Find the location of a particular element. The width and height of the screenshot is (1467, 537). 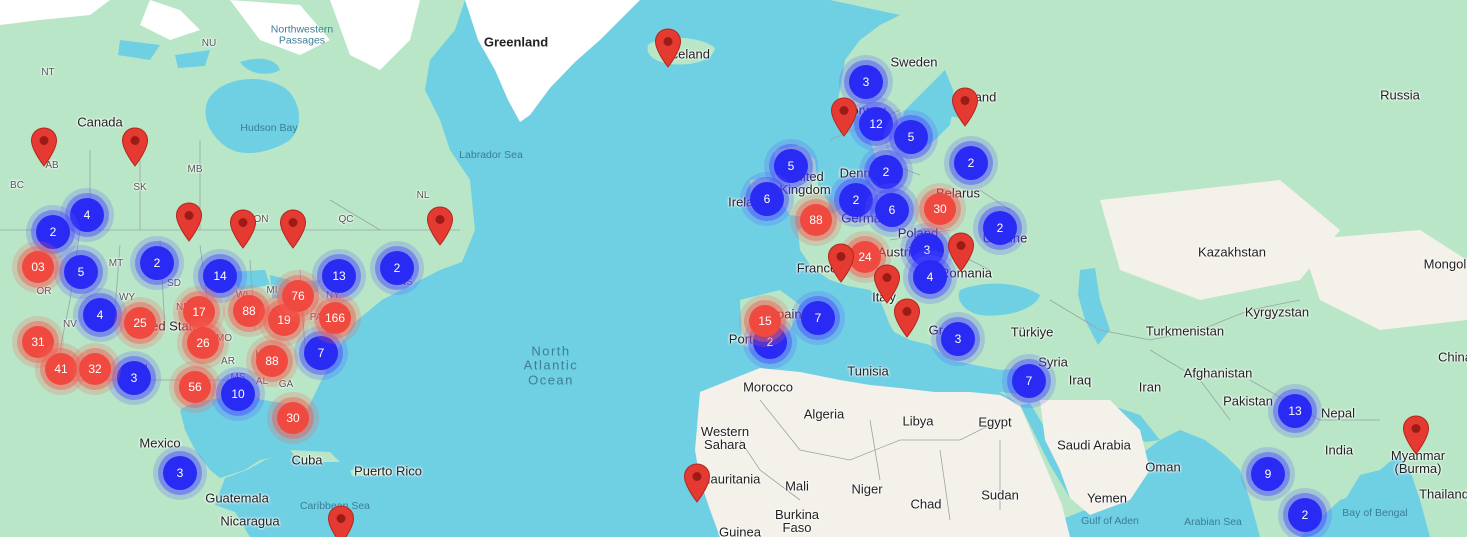

marker-cluster: 12 is located at coordinates (876, 124).